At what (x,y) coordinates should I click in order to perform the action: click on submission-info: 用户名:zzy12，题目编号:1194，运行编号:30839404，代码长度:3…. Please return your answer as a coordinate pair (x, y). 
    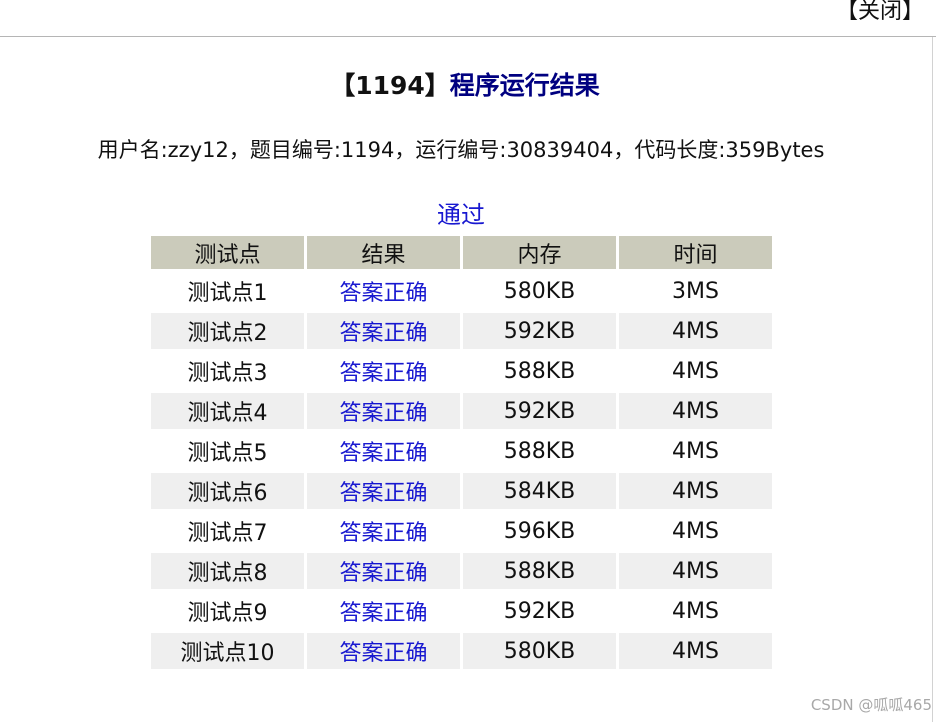
    Looking at the image, I should click on (461, 150).